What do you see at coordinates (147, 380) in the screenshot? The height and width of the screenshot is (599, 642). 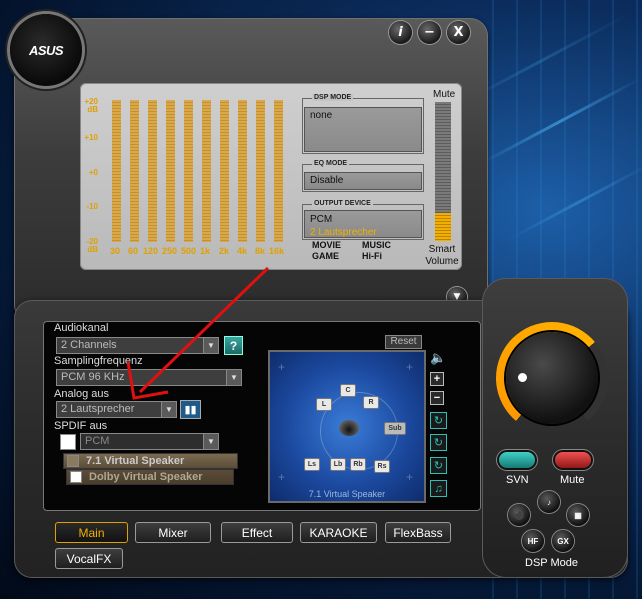 I see `arrow-head` at bounding box center [147, 380].